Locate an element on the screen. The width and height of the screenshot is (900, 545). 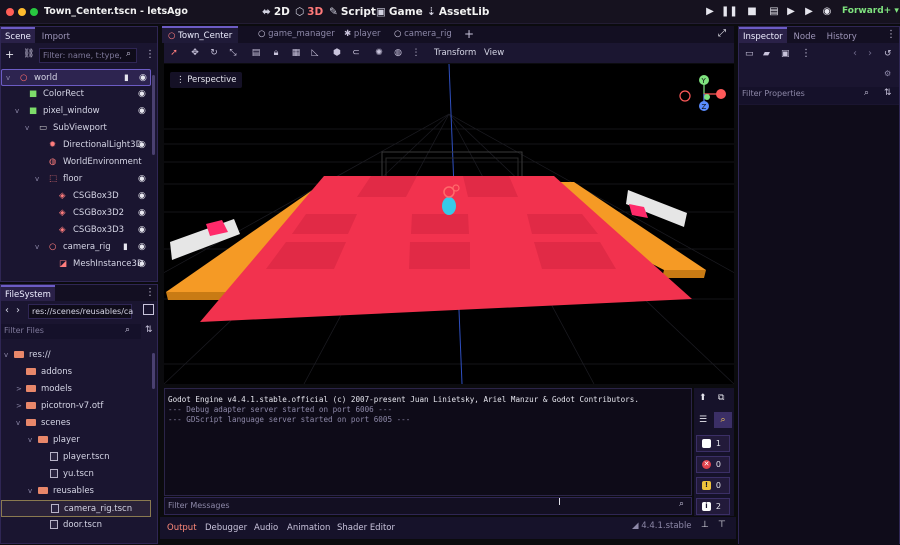
snap-icon: ⊂ is located at coordinates (356, 53).